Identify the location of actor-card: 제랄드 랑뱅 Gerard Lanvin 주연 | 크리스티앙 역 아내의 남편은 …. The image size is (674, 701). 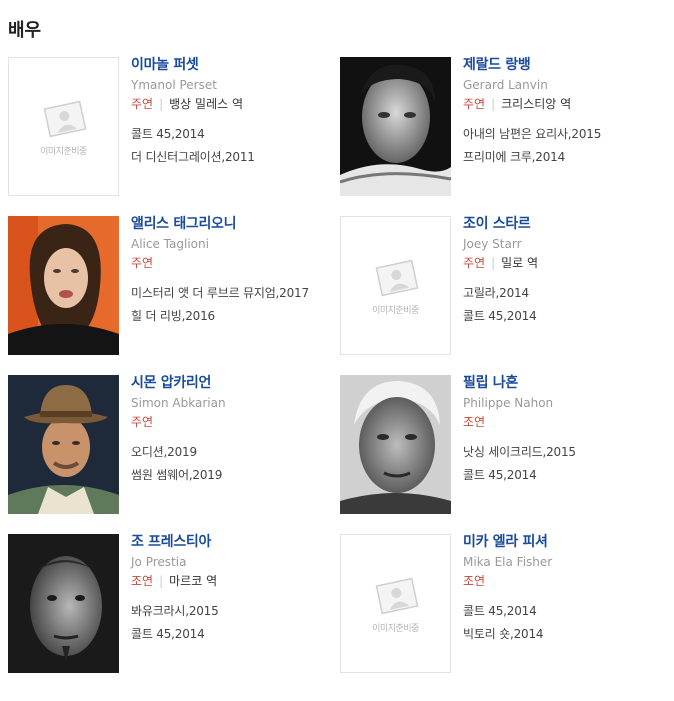
(505, 127).